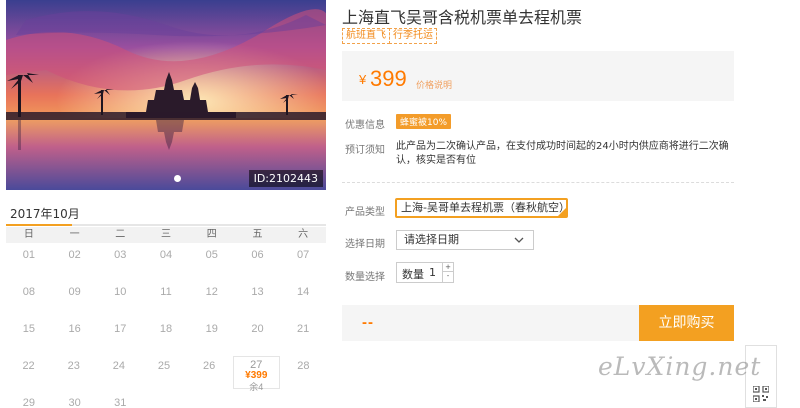 The height and width of the screenshot is (408, 800). I want to click on calendar-day: 09, so click(75, 298).